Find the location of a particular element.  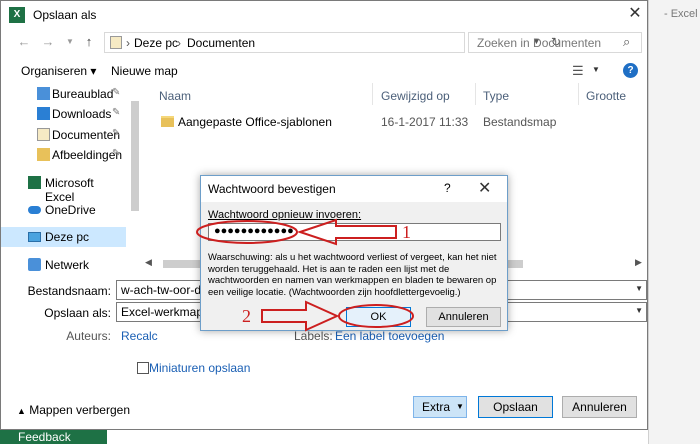

sidebar-item-label: OneDrive is located at coordinates (70, 210).